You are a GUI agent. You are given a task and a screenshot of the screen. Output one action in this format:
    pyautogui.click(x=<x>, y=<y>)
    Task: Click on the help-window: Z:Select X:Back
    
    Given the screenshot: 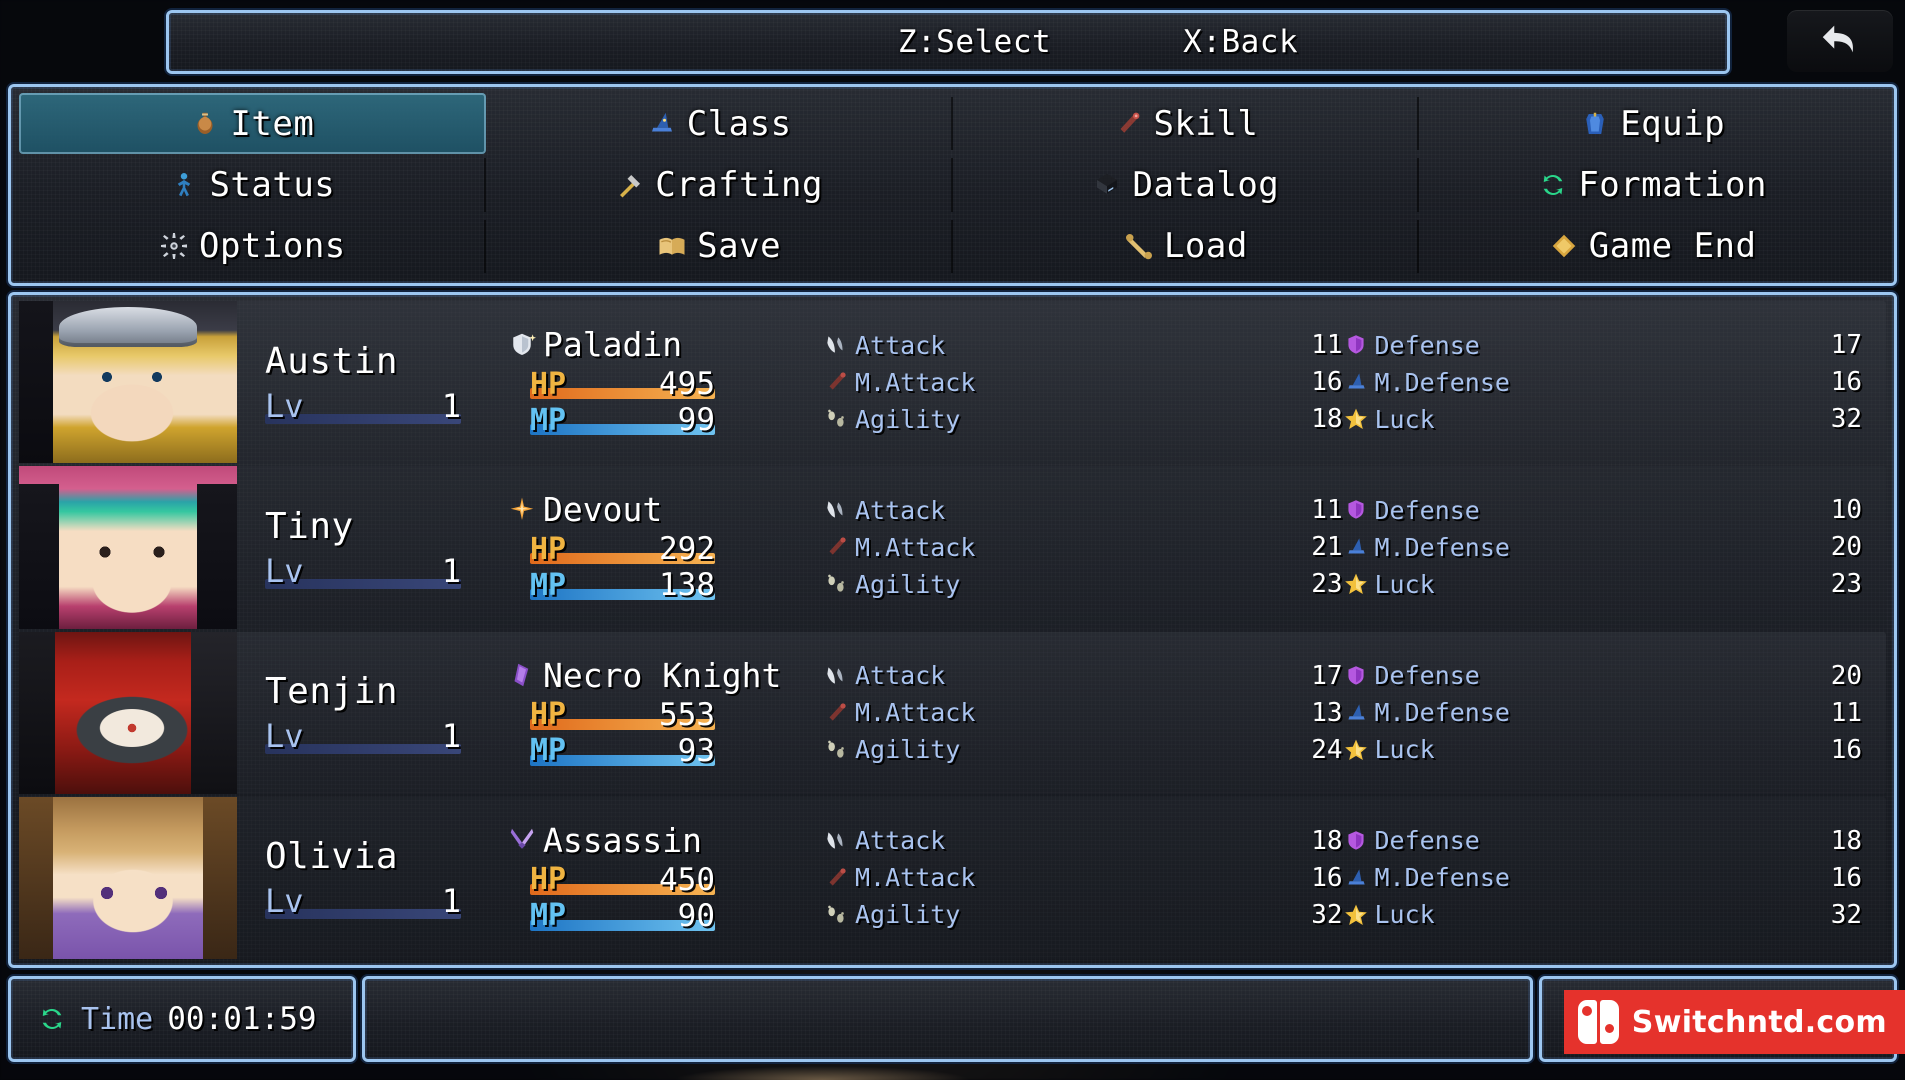 What is the action you would take?
    pyautogui.click(x=948, y=42)
    